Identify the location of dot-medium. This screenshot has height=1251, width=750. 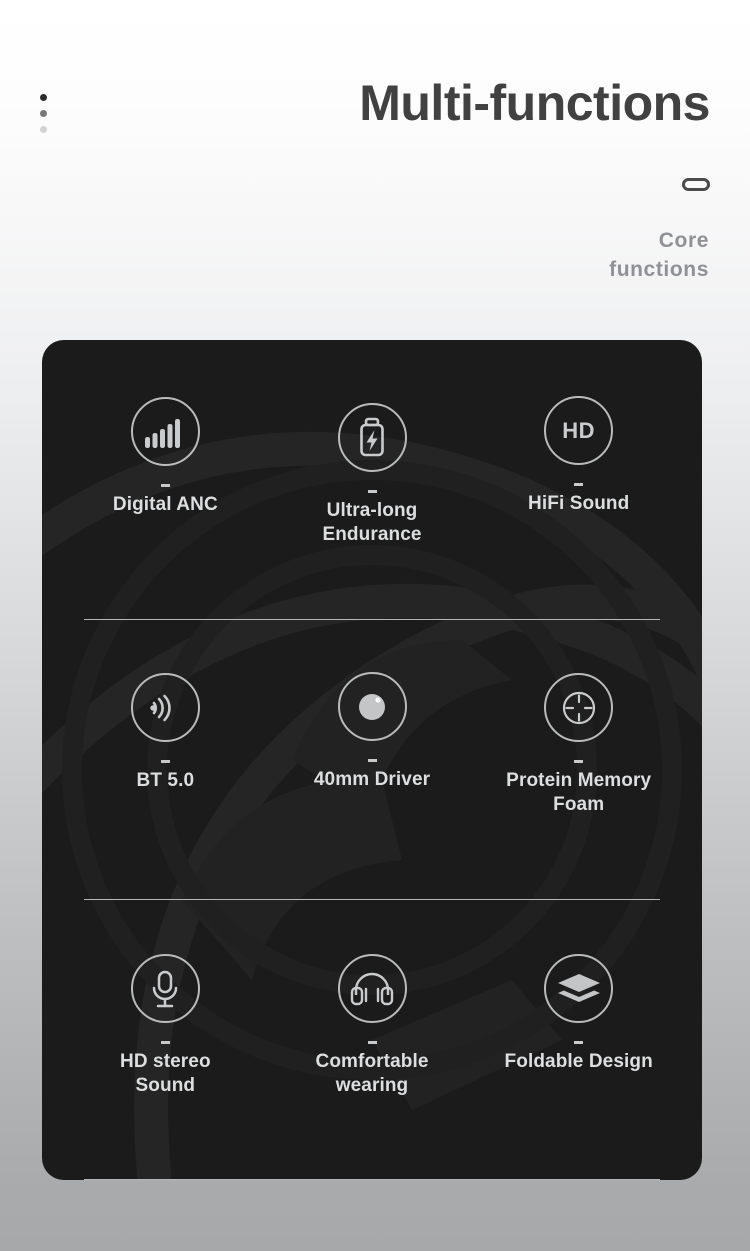
(43, 113).